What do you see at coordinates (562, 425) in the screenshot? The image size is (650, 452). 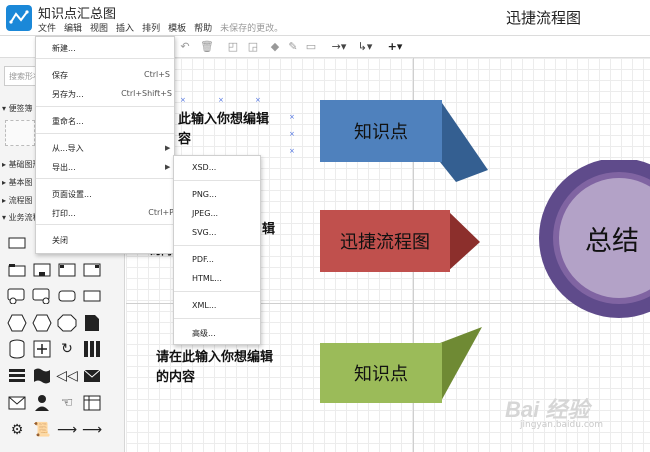 I see `watermark-url: jingyan.baidu.com` at bounding box center [562, 425].